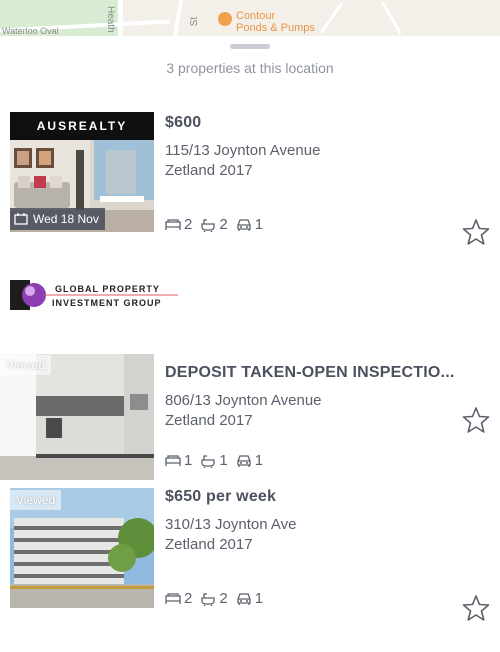 The height and width of the screenshot is (652, 500). I want to click on agency-name-line1: GLOBAL PROPERTY, so click(107, 289).